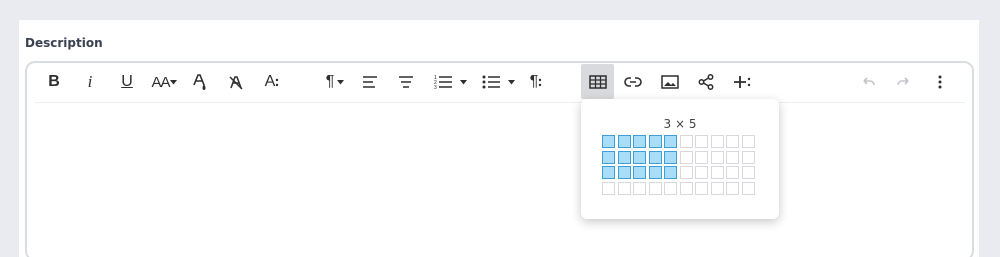 This screenshot has width=1000, height=257. Describe the element at coordinates (64, 43) in the screenshot. I see `field-label: Description` at that location.